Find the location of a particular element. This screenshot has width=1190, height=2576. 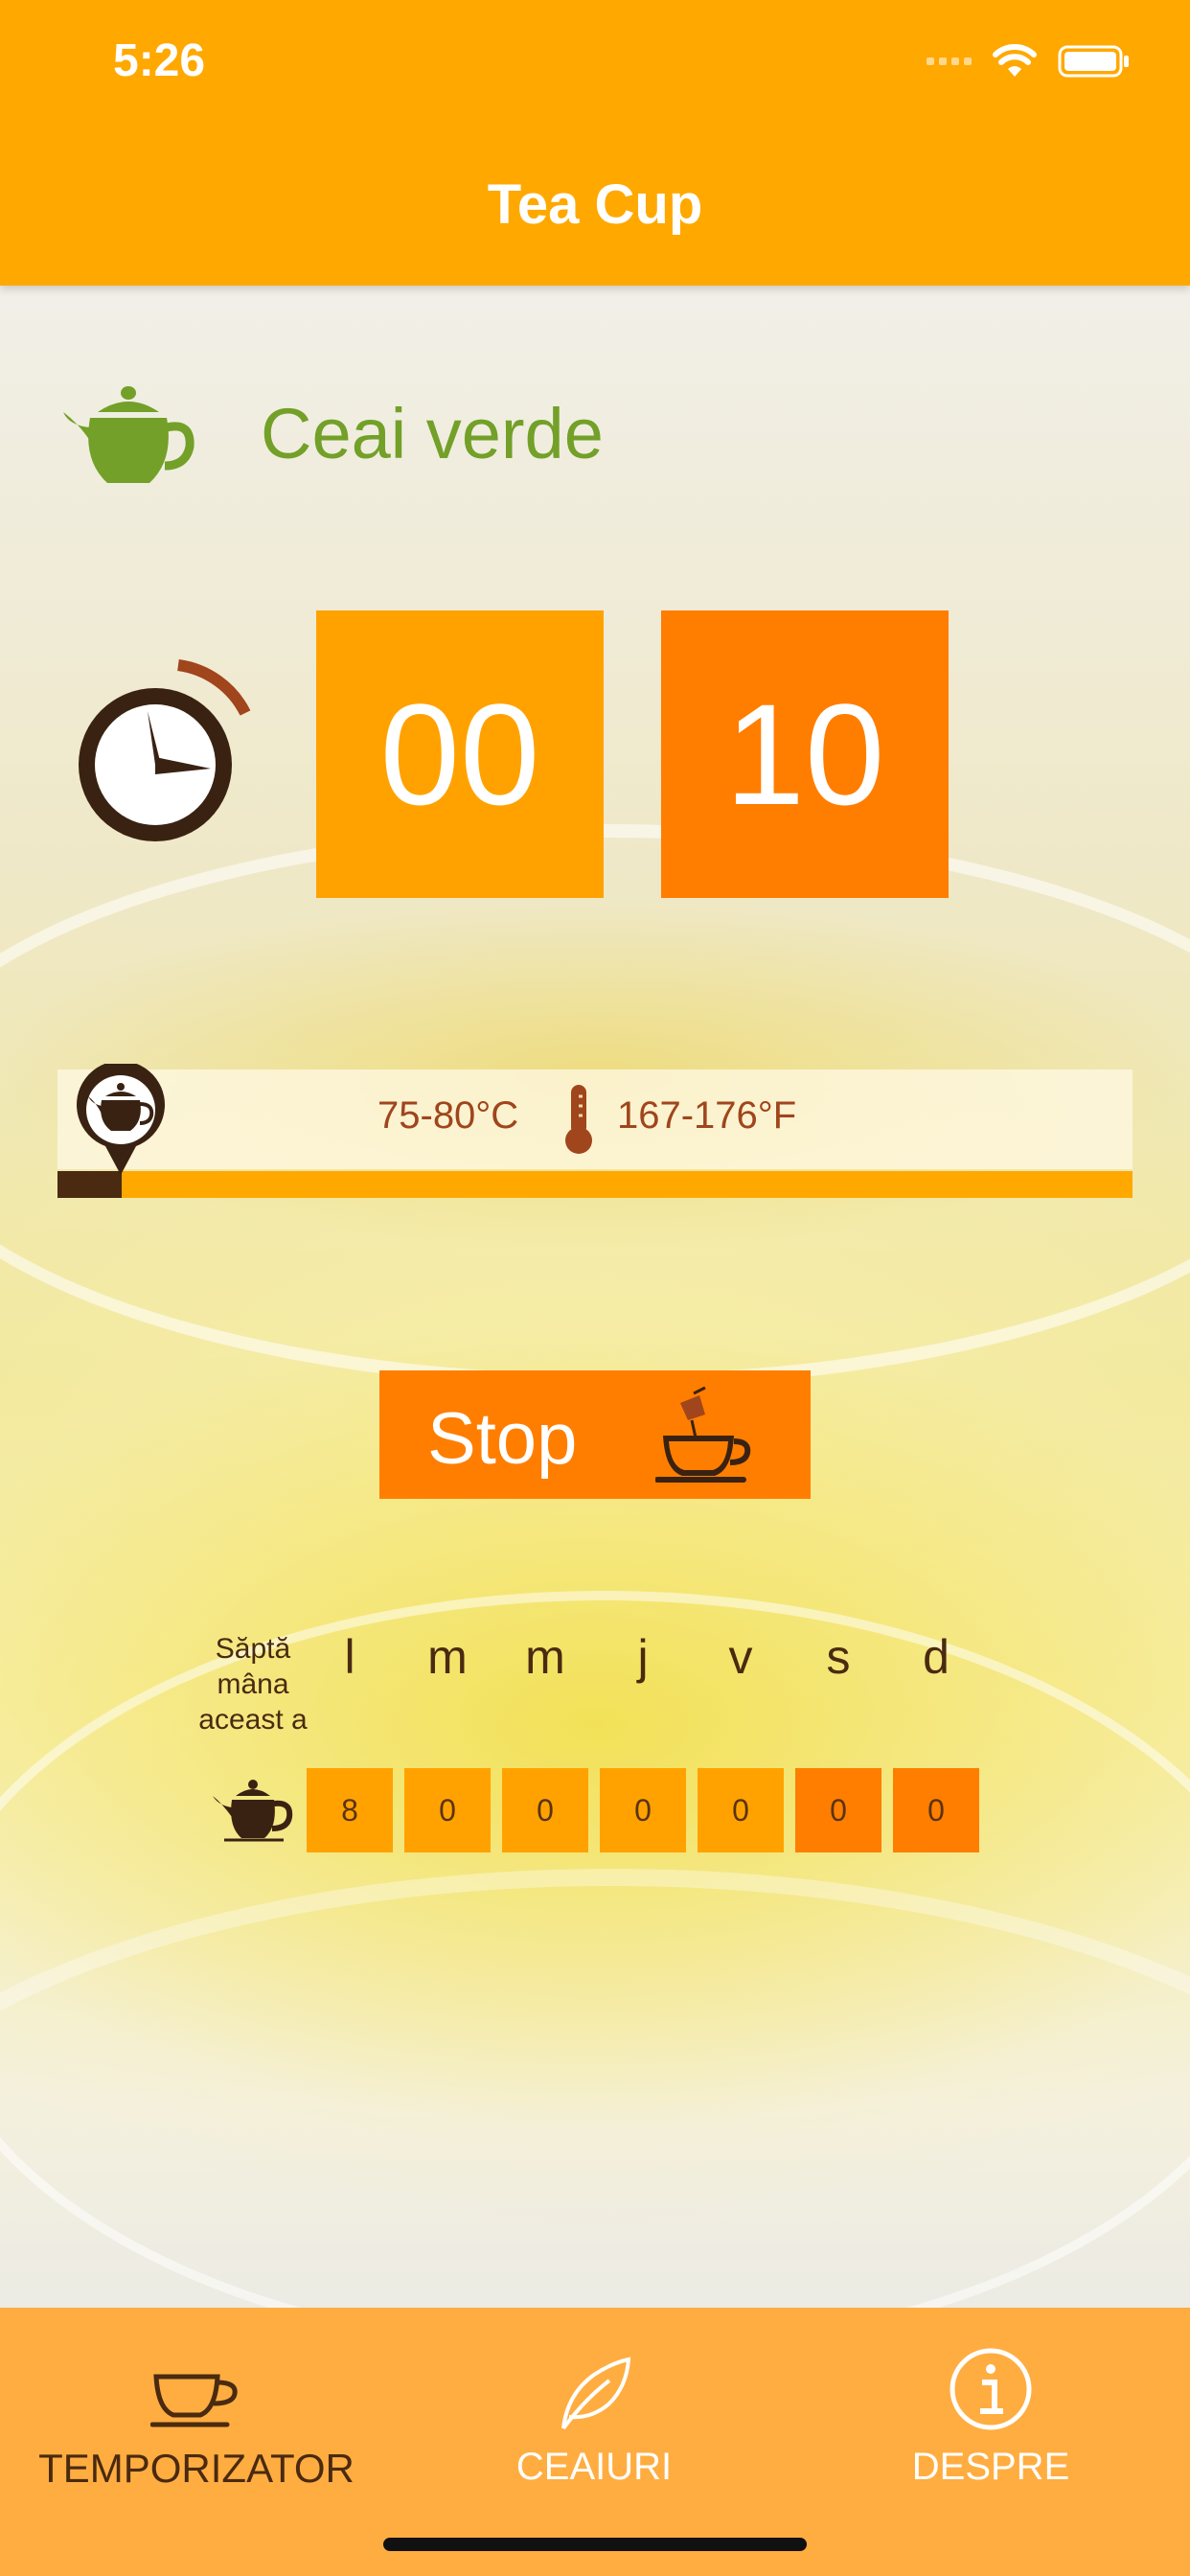

timer-minutes: 00 is located at coordinates (460, 754).